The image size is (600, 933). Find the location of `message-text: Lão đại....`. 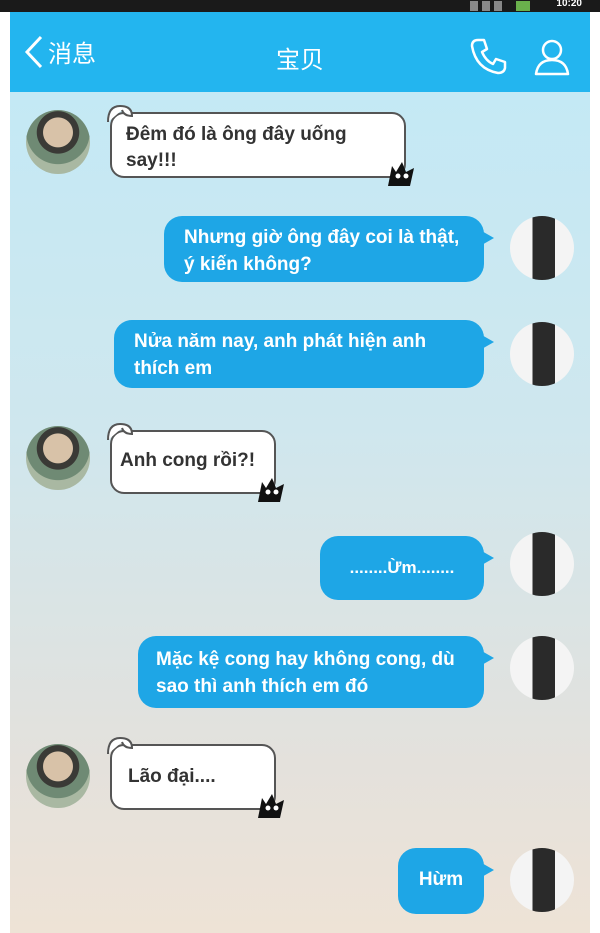

message-text: Lão đại.... is located at coordinates (172, 776).